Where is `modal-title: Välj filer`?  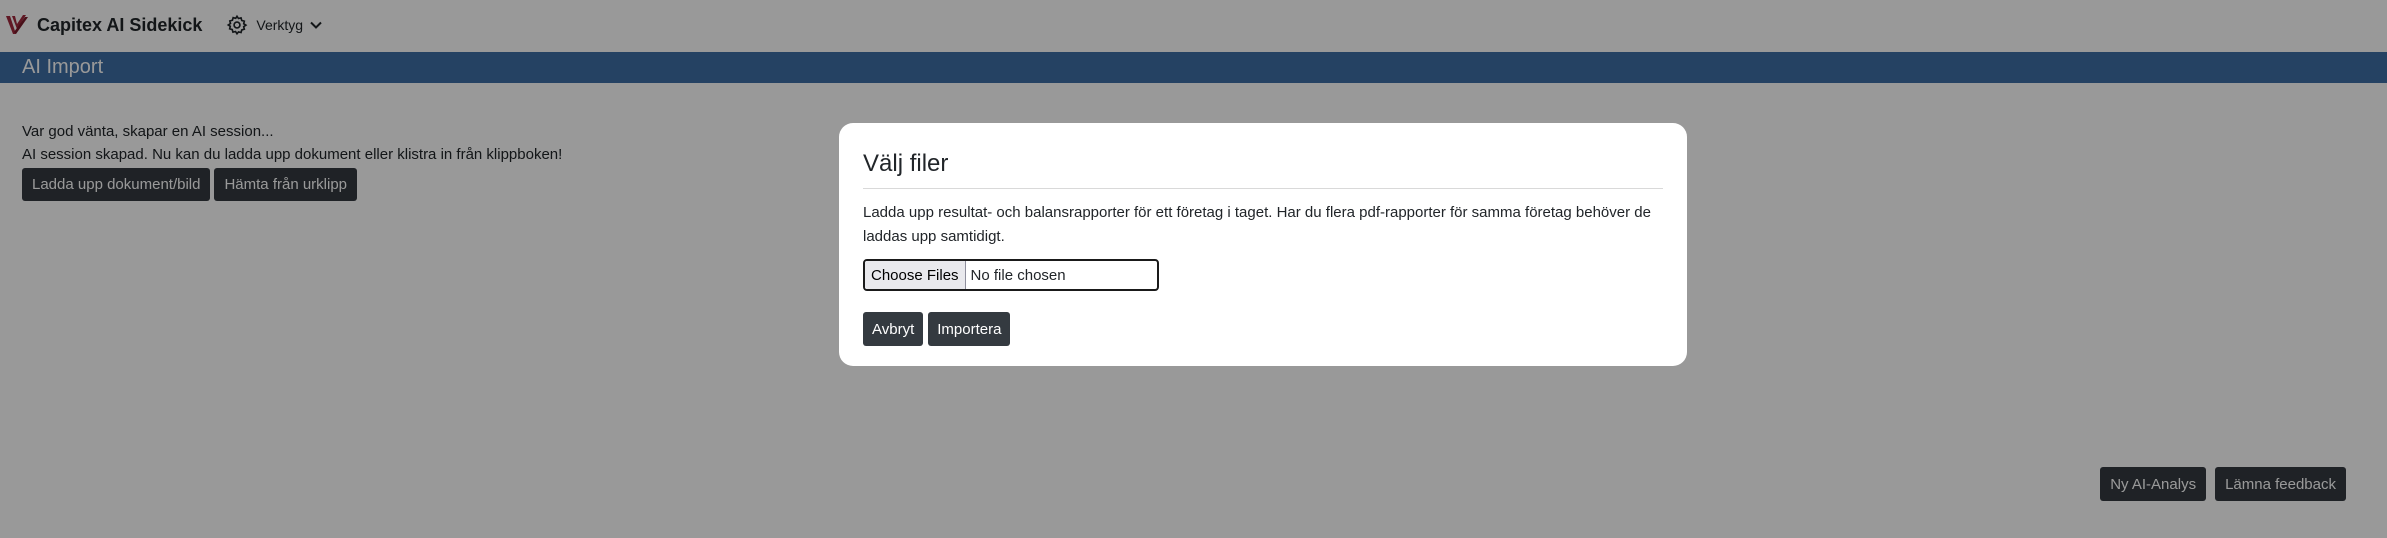
modal-title: Välj filer is located at coordinates (906, 163).